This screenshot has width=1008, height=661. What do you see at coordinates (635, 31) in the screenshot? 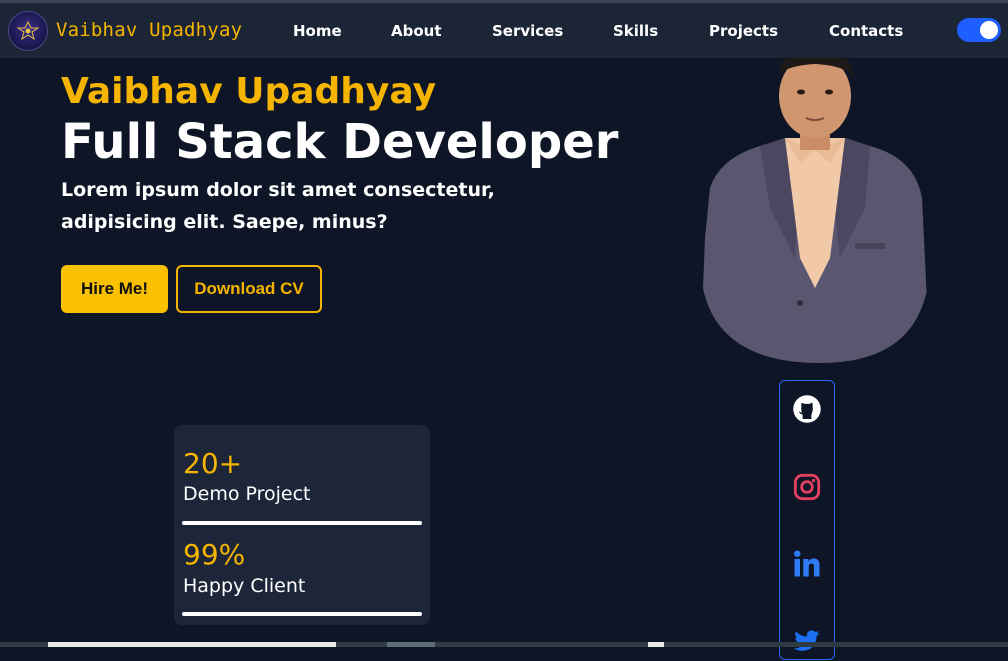
I see `nav-skills: Skills` at bounding box center [635, 31].